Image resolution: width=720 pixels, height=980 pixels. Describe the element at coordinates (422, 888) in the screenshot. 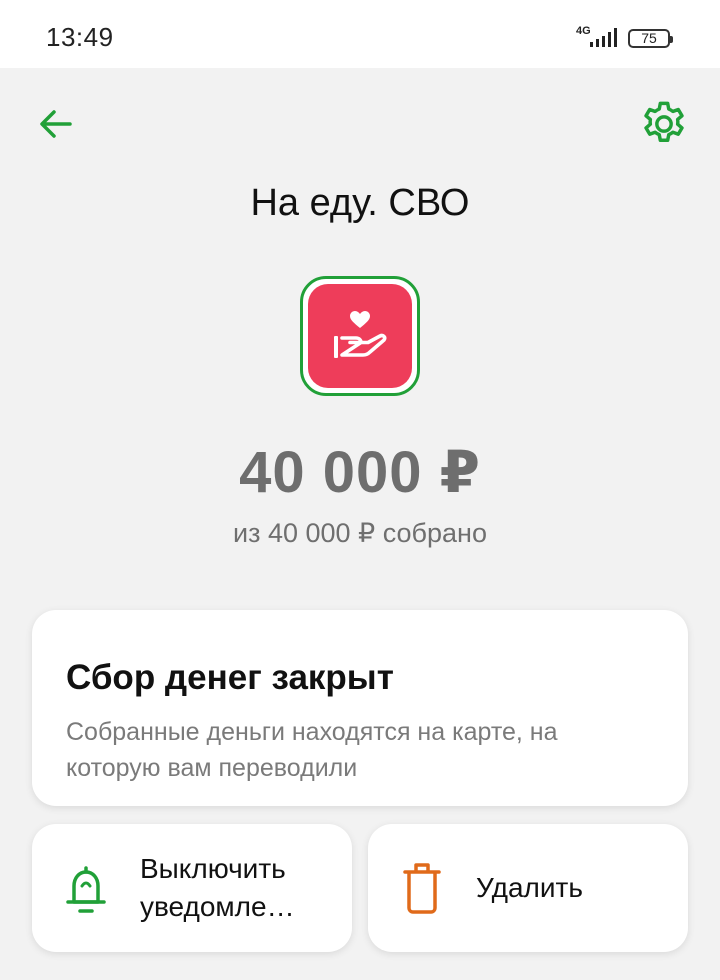

I see `trash-icon` at that location.